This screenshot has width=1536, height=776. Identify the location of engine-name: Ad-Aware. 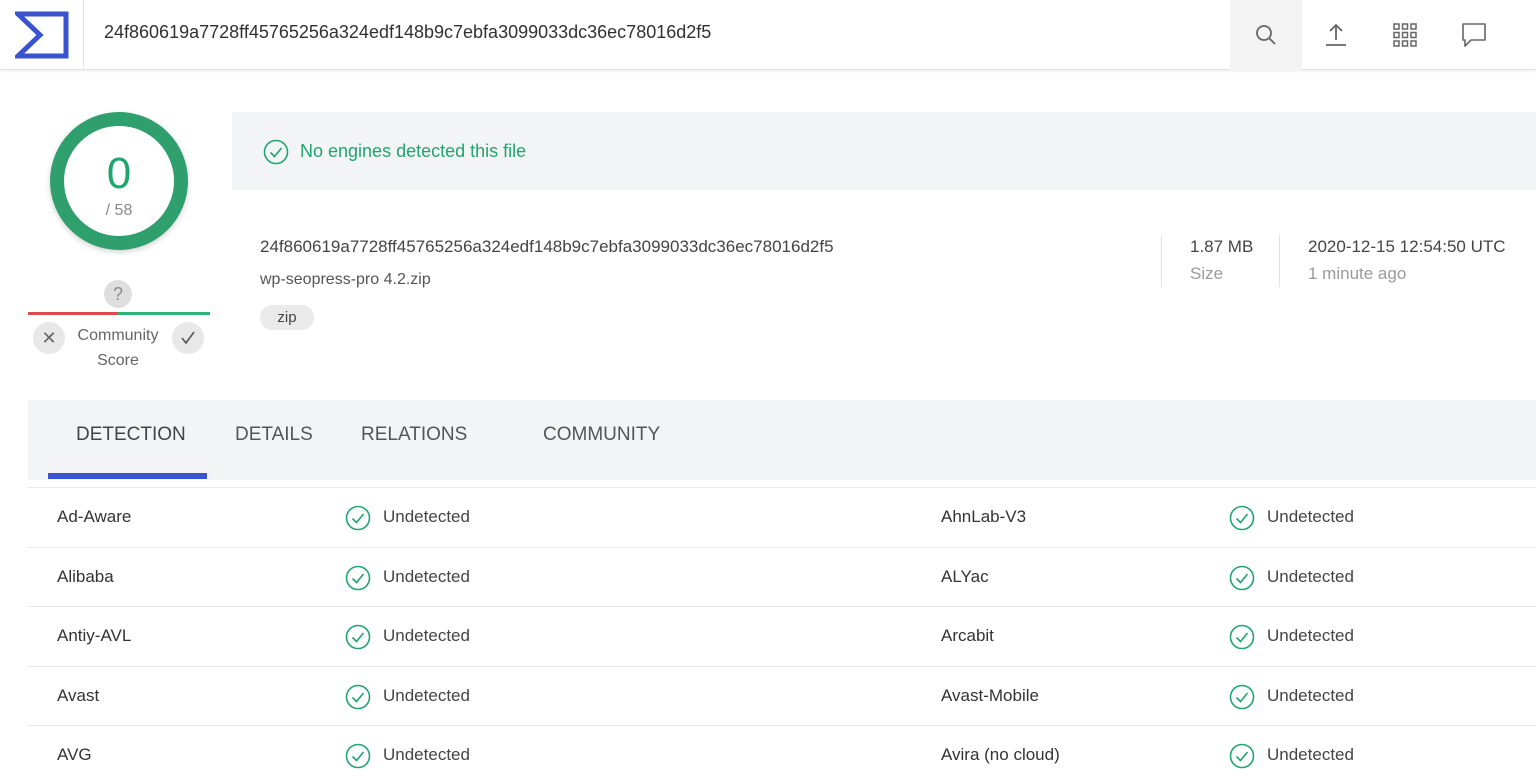
(94, 516).